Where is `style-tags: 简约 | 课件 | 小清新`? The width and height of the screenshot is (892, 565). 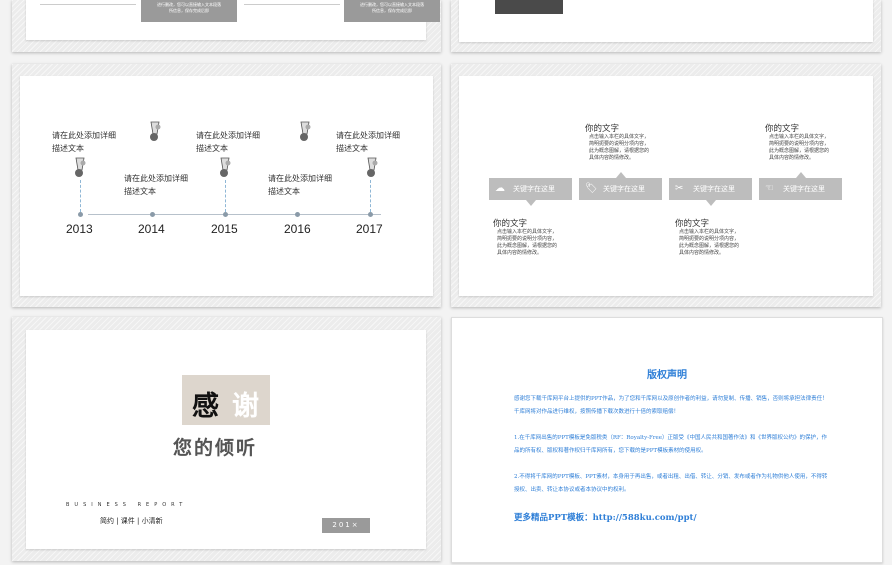 style-tags: 简约 | 课件 | 小清新 is located at coordinates (131, 521).